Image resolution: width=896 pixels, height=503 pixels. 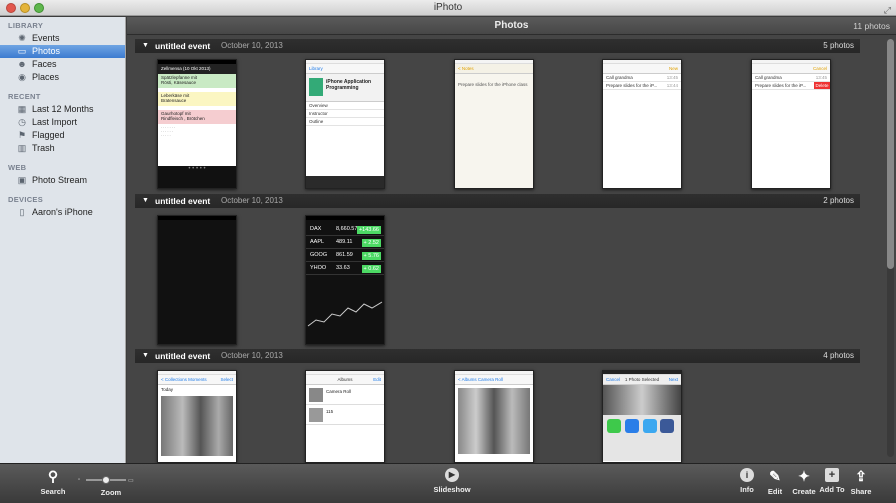 What do you see at coordinates (22, 122) in the screenshot?
I see `clock-icon: ◷` at bounding box center [22, 122].